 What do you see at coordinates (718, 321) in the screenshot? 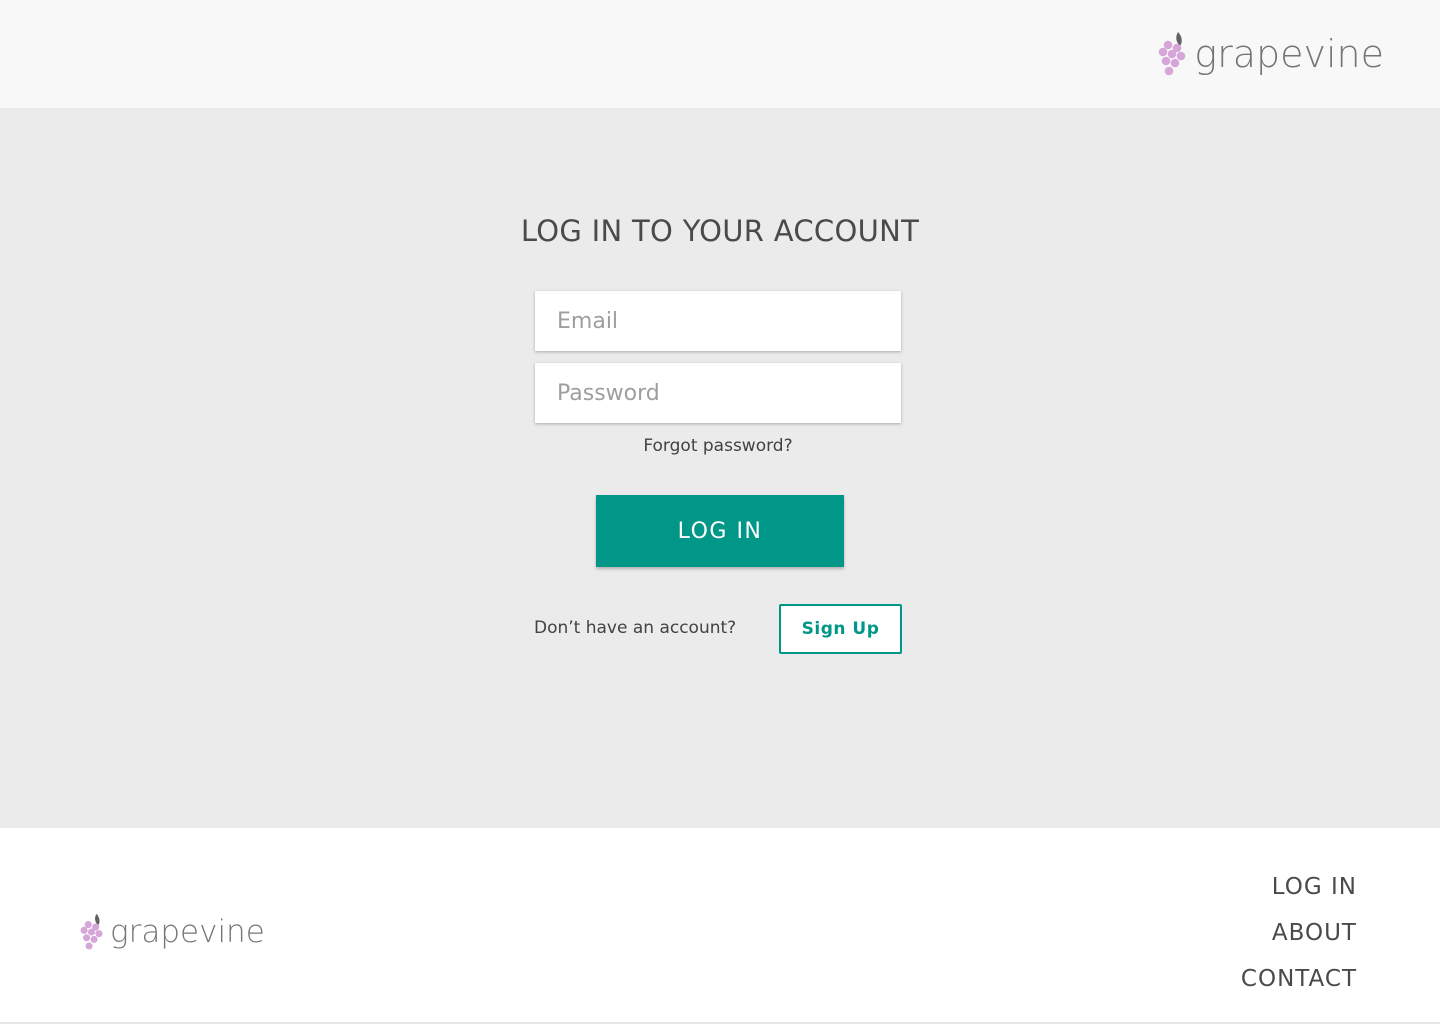
I see `email-input` at bounding box center [718, 321].